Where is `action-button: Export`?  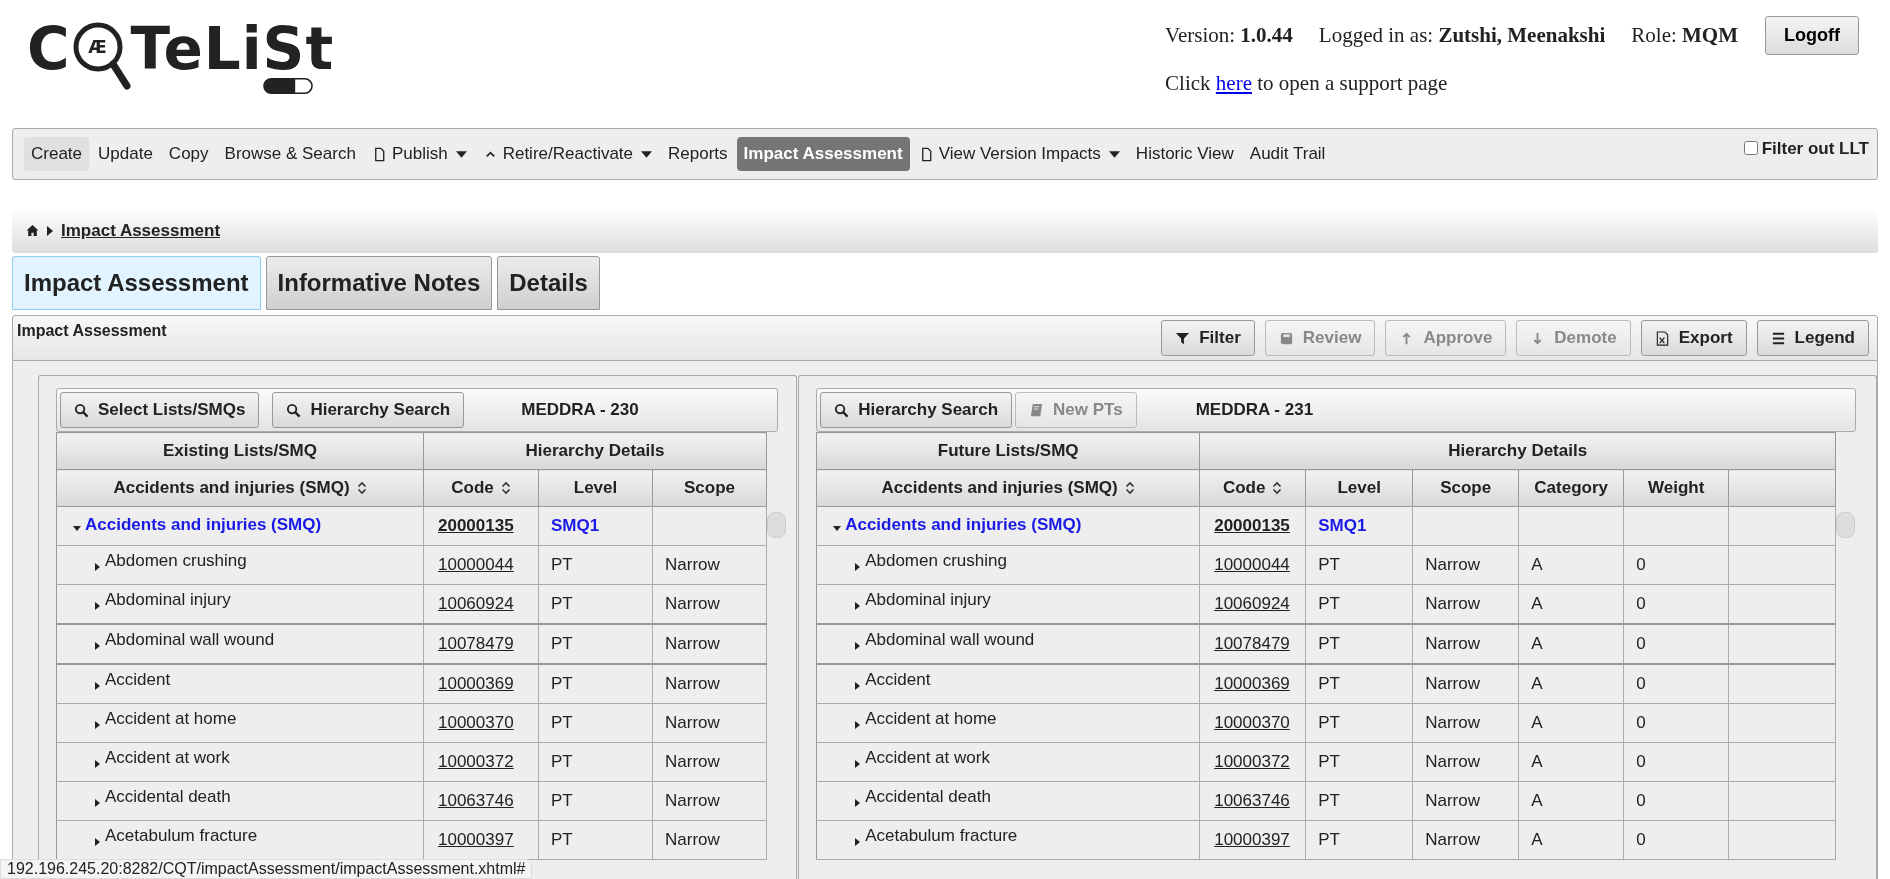
action-button: Export is located at coordinates (1693, 338).